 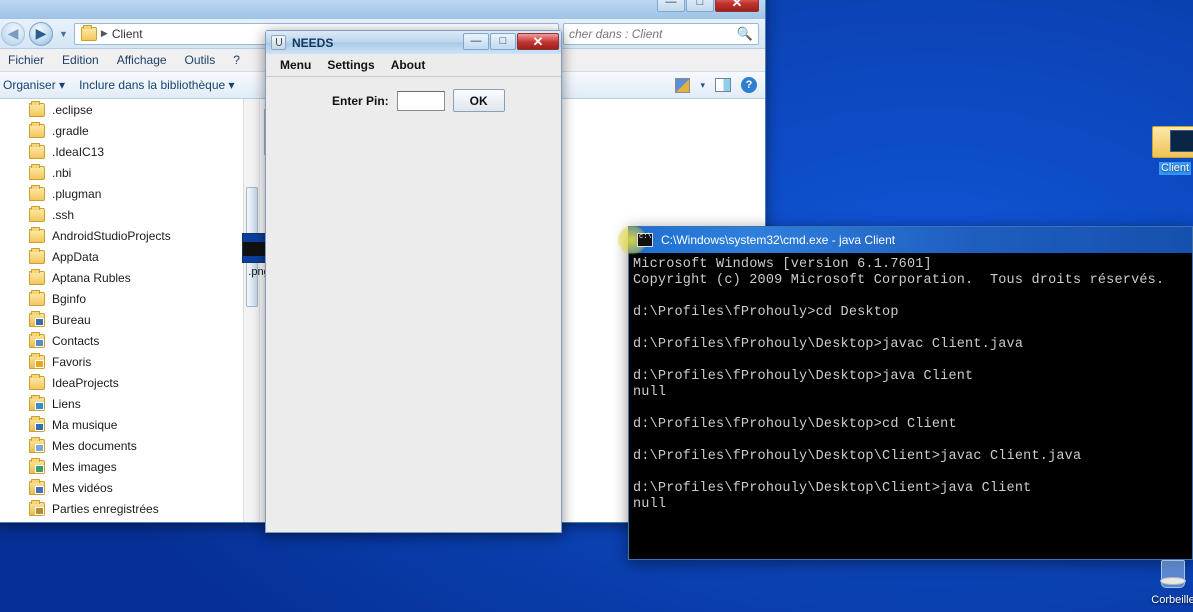 What do you see at coordinates (295, 65) in the screenshot?
I see `menu-item-menu: Menu` at bounding box center [295, 65].